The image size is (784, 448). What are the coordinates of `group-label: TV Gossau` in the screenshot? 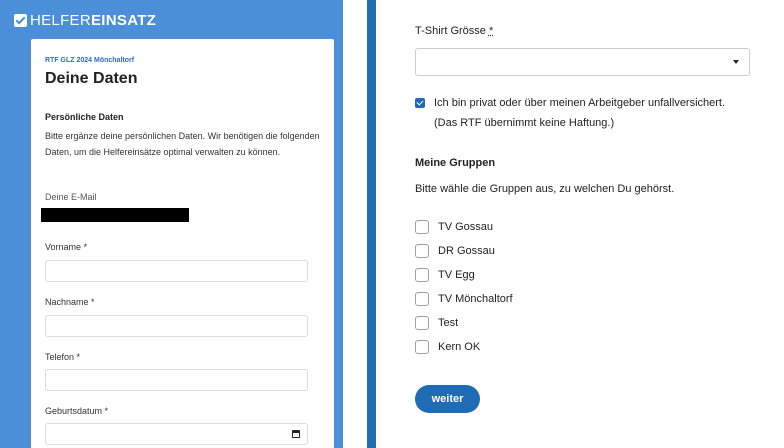 It's located at (466, 227).